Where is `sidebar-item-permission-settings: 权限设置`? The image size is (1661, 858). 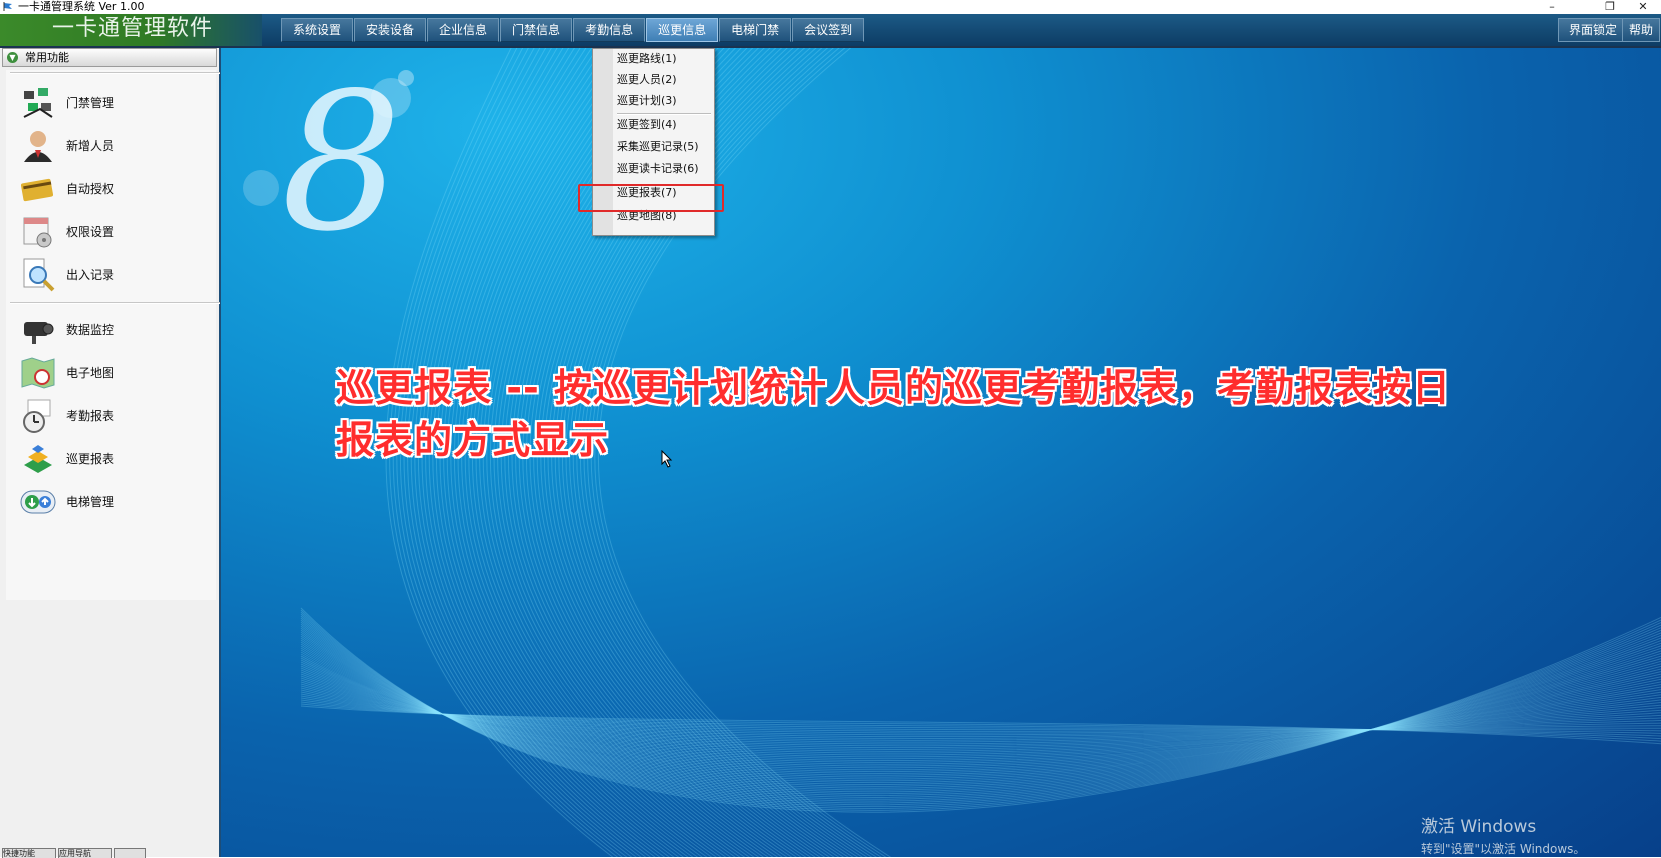
sidebar-item-permission-settings: 权限设置 is located at coordinates (113, 232).